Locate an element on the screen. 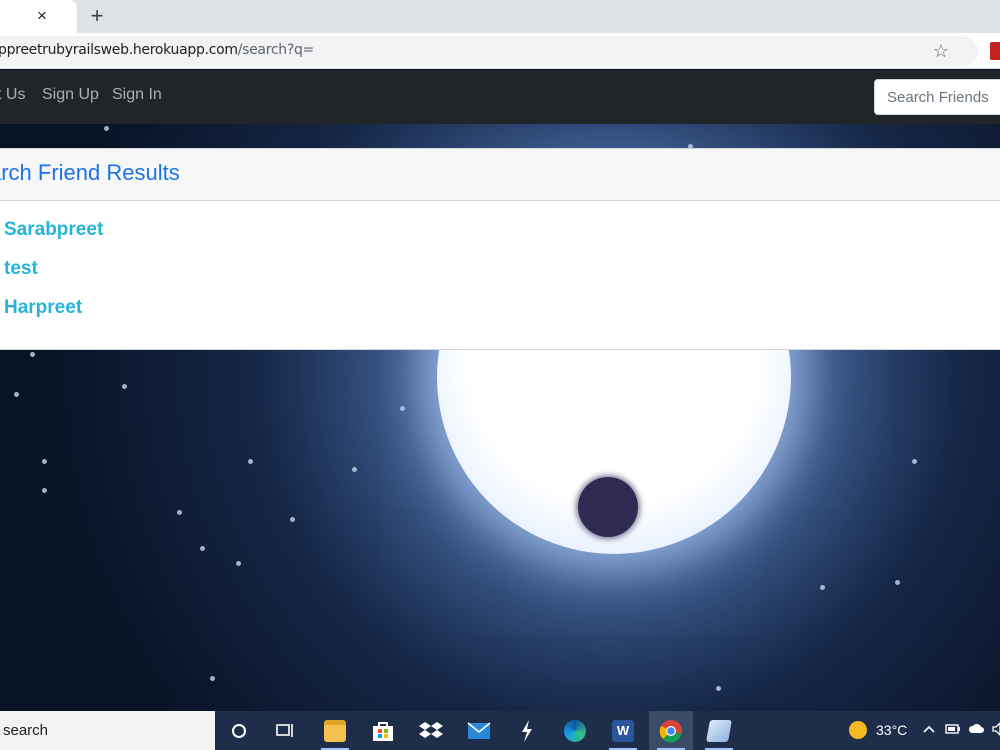 Image resolution: width=1000 pixels, height=750 pixels. cortana-circle-icon is located at coordinates (239, 730).